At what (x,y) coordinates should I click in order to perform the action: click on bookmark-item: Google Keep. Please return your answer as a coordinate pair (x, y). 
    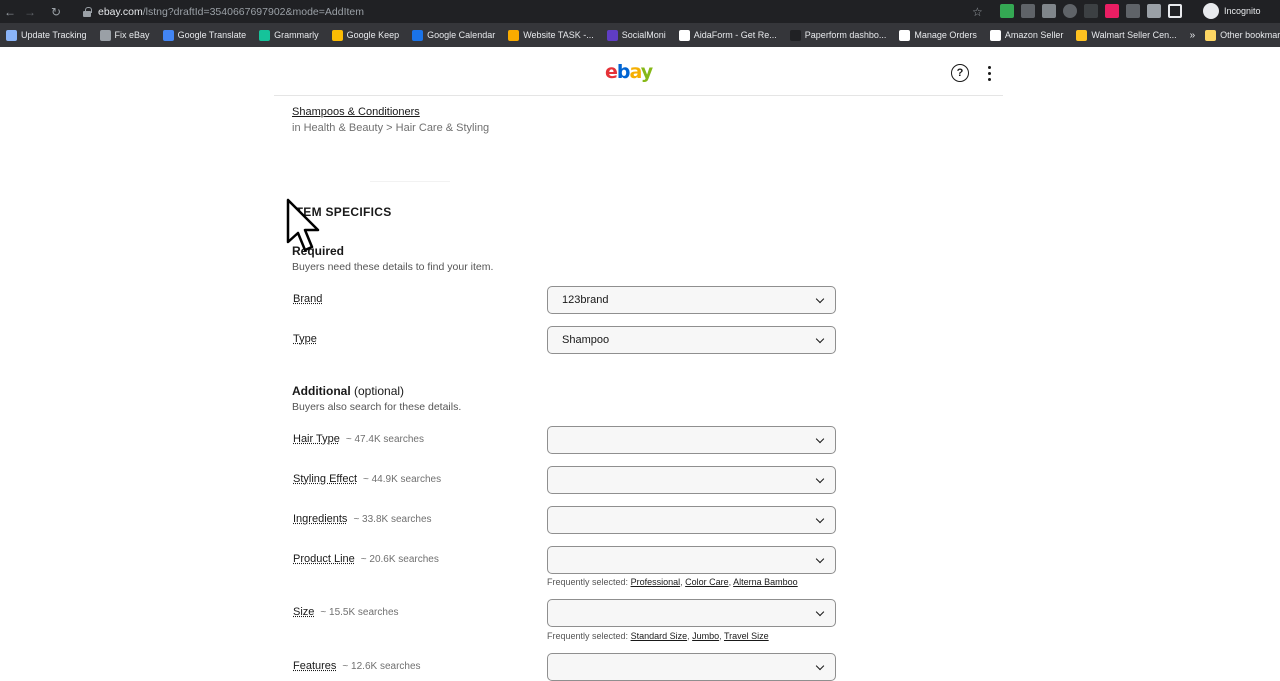
    Looking at the image, I should click on (365, 35).